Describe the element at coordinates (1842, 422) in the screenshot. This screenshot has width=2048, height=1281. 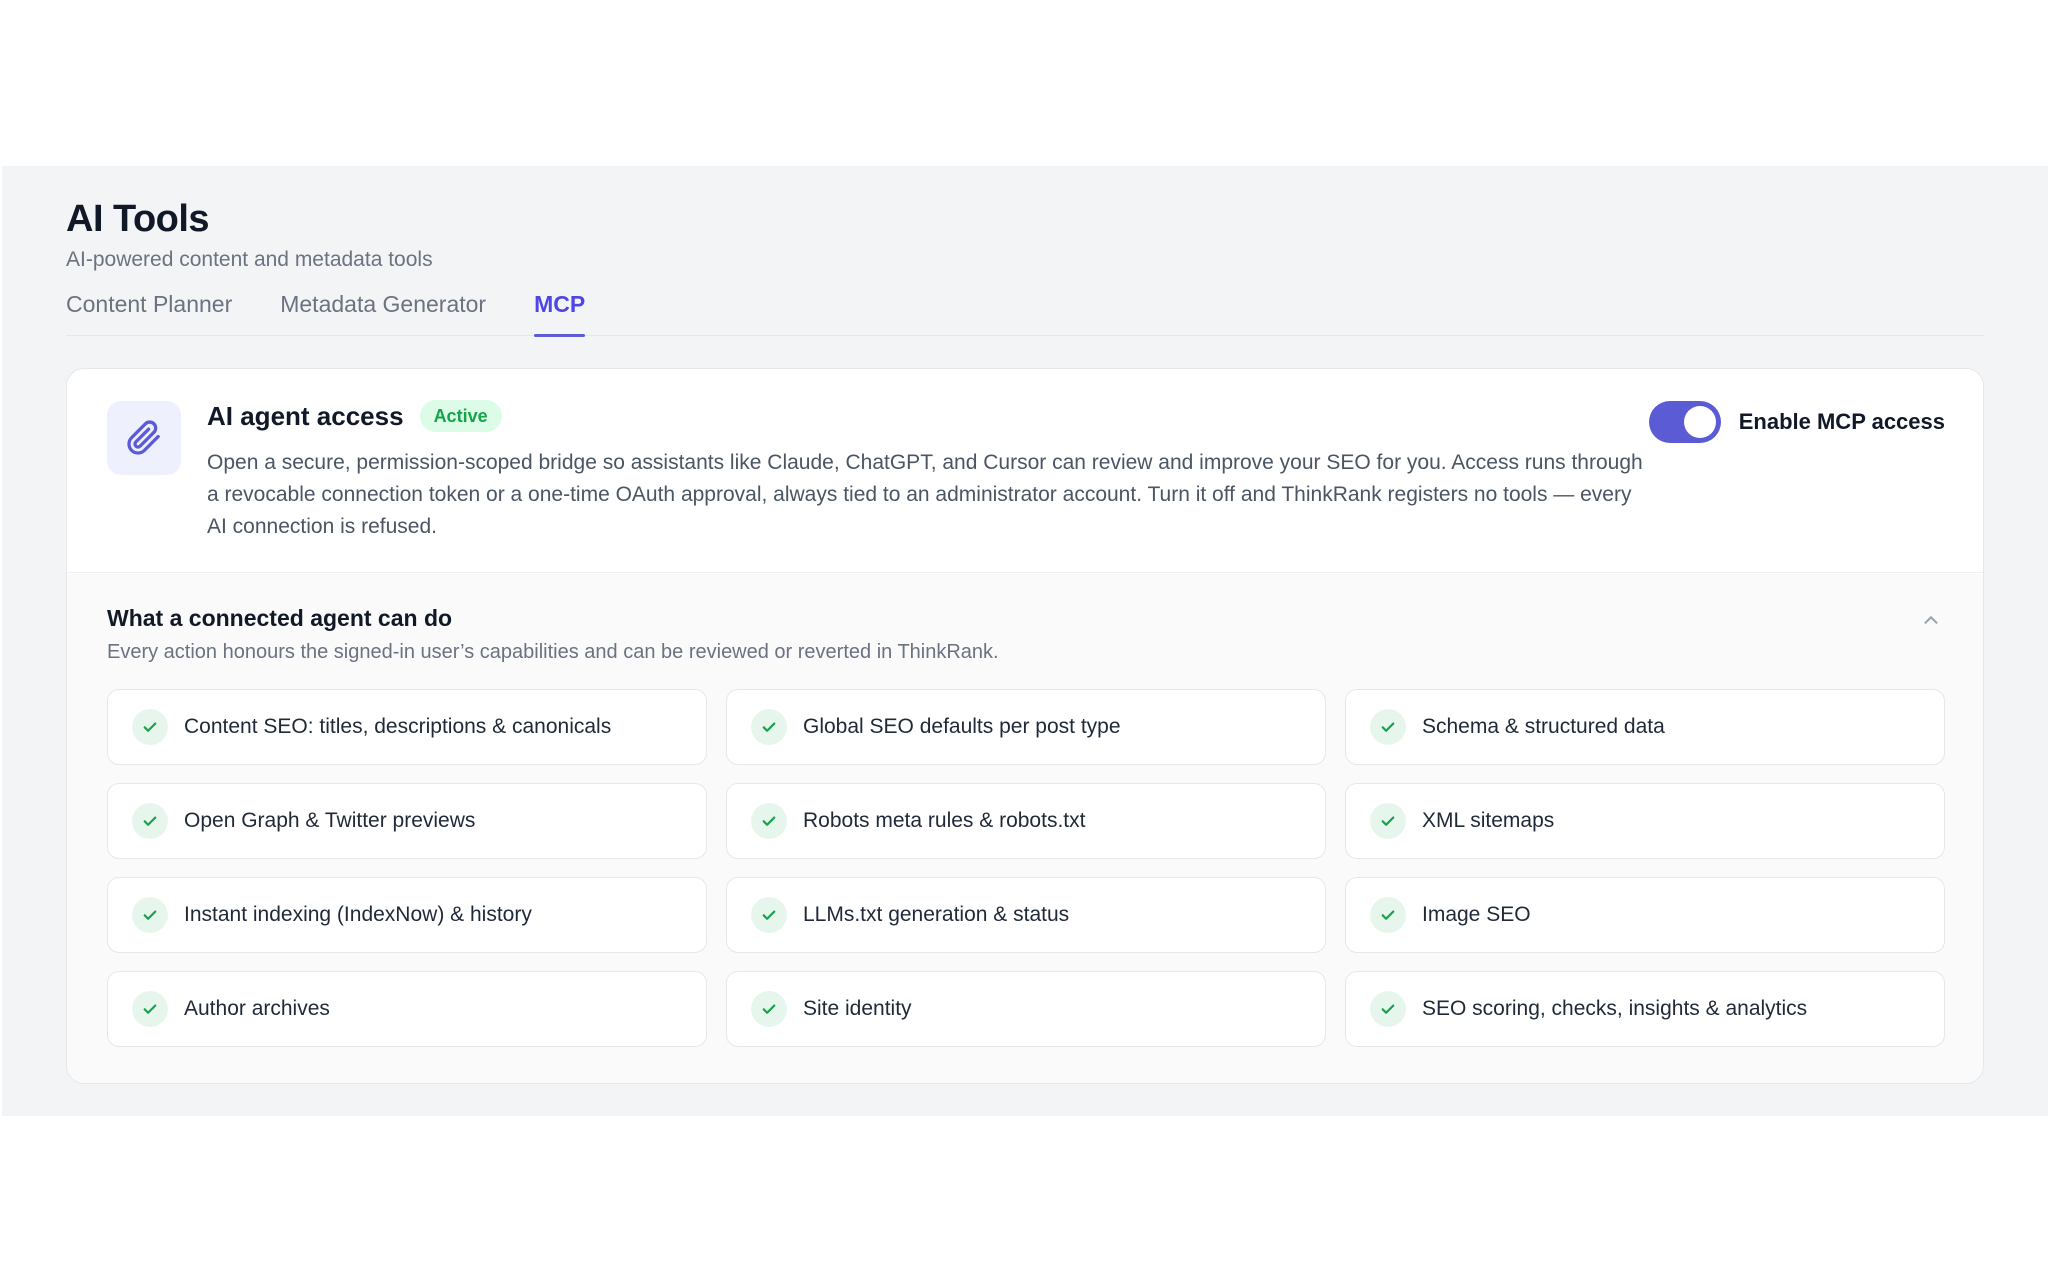
I see `enable-mcp-label: Enable MCP access` at that location.